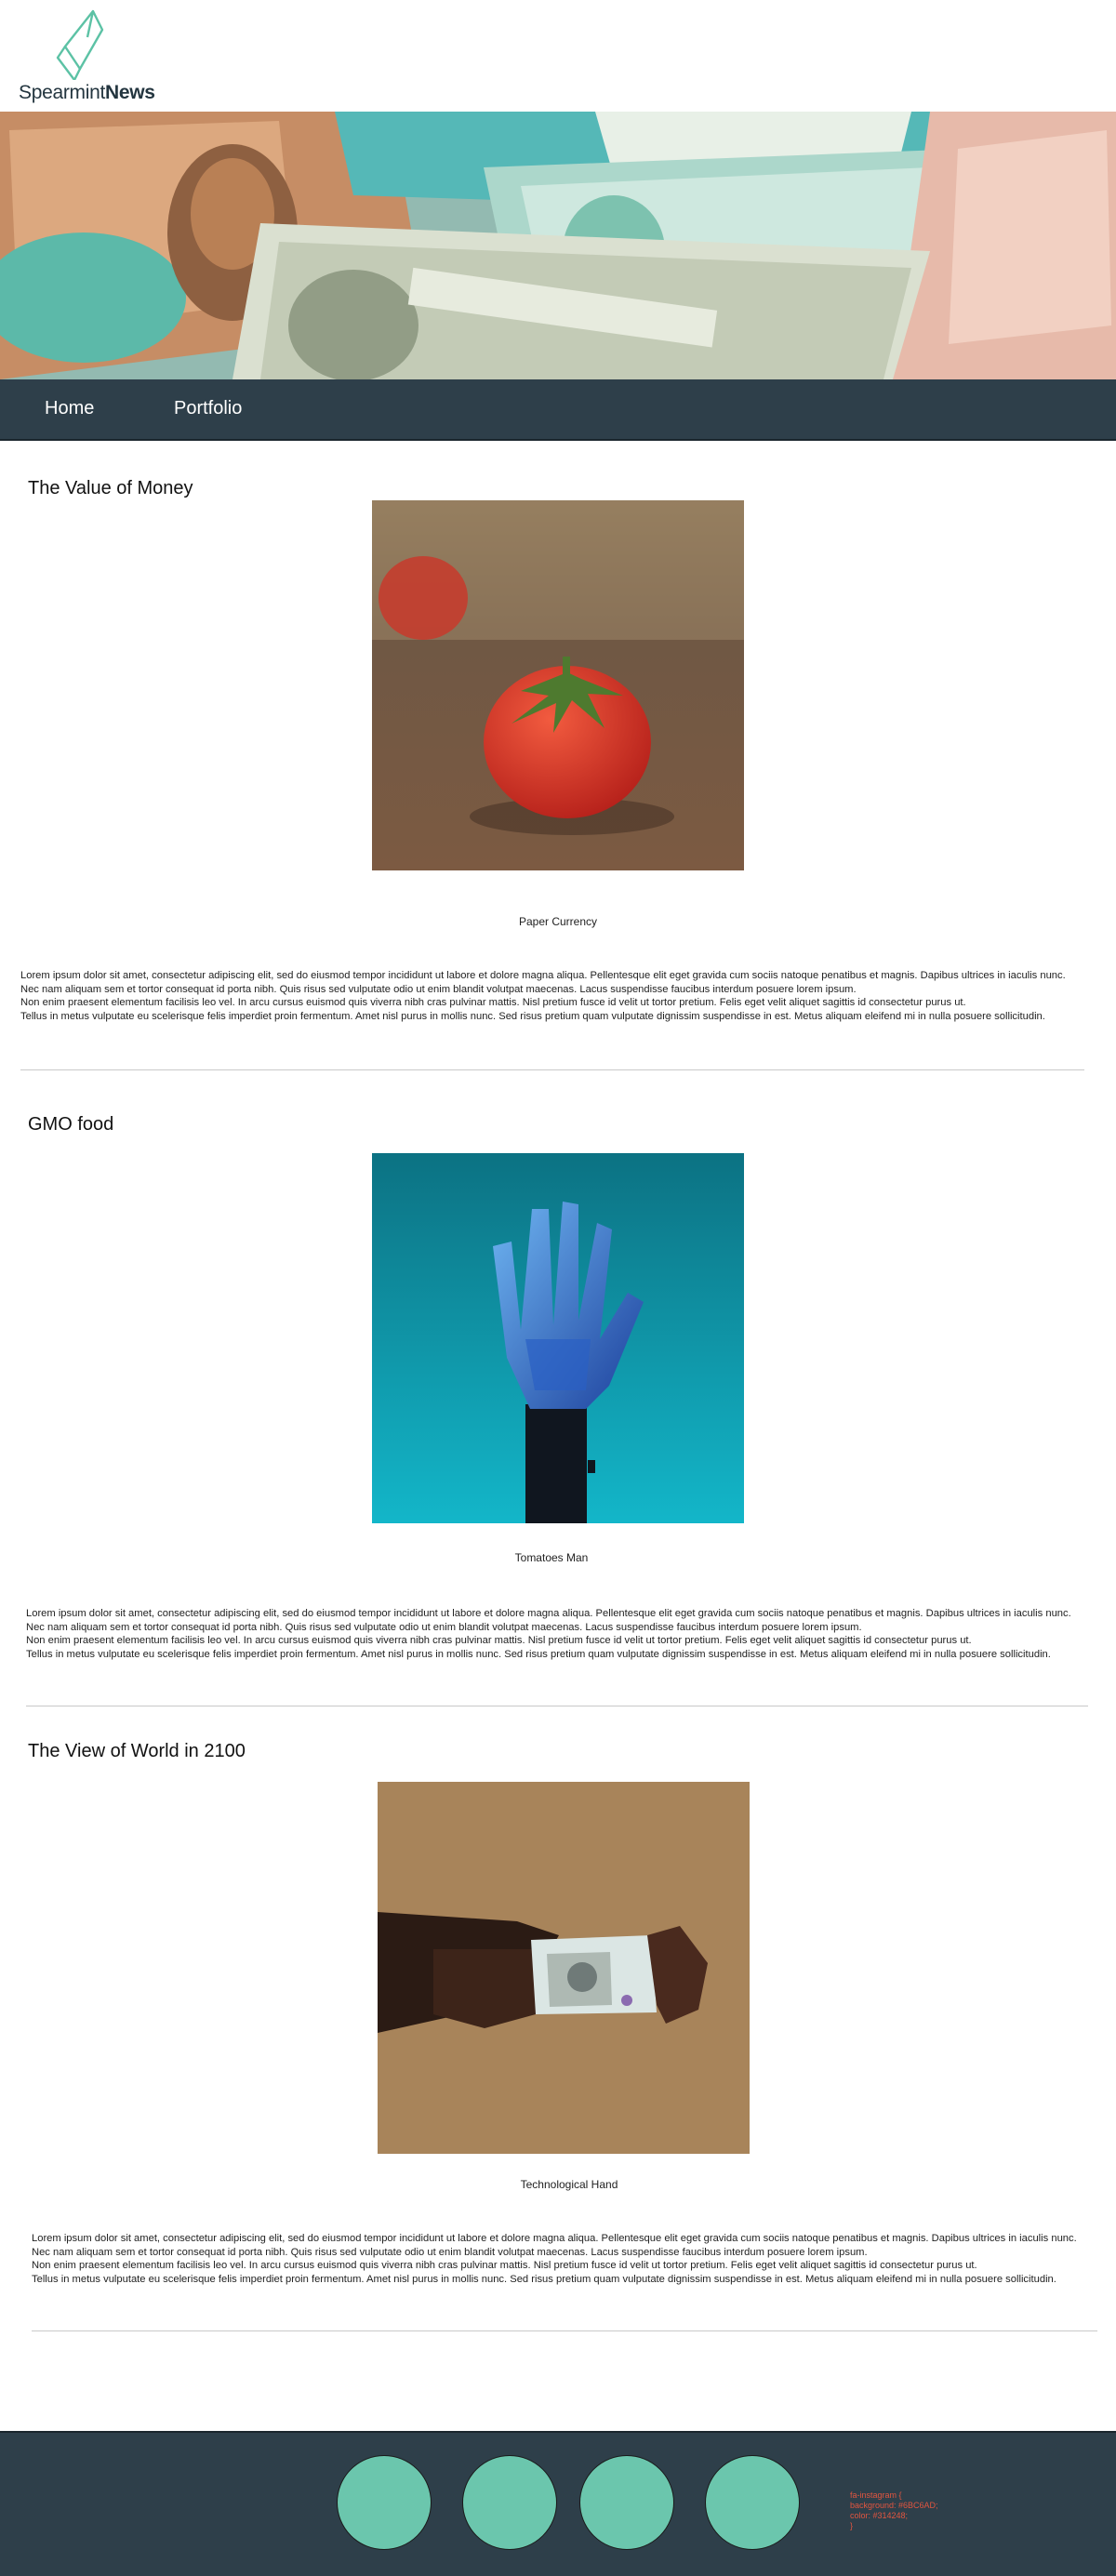 The image size is (1116, 2576). Describe the element at coordinates (569, 2184) in the screenshot. I see `image-caption: Technological Hand` at that location.